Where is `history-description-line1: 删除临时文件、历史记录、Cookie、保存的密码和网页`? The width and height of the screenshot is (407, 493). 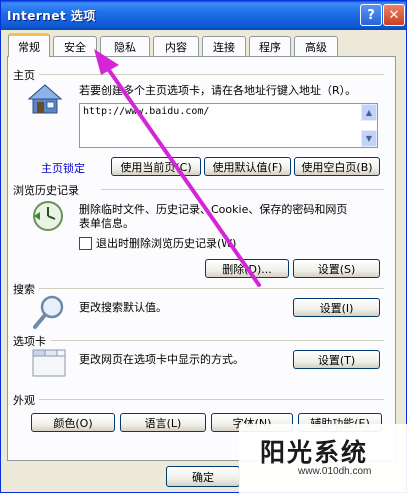 history-description-line1: 删除临时文件、历史记录、Cookie、保存的密码和网页 is located at coordinates (213, 209).